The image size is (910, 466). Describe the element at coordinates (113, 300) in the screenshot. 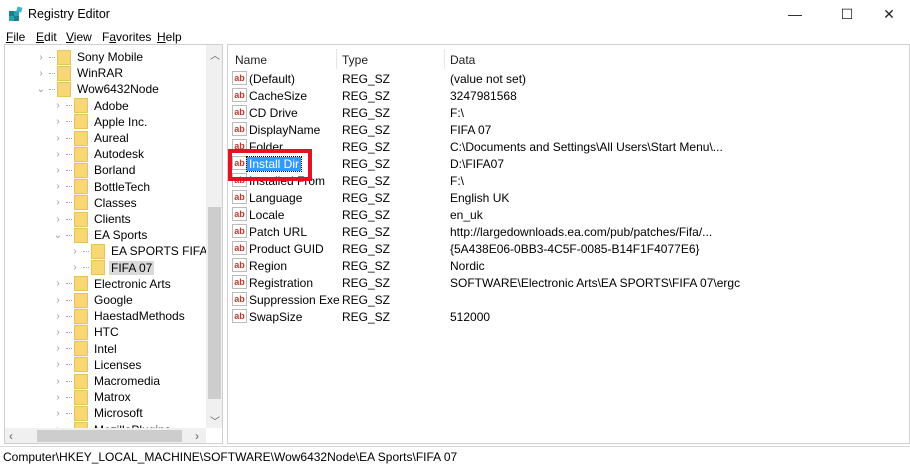

I see `tree-item-label: Google` at that location.